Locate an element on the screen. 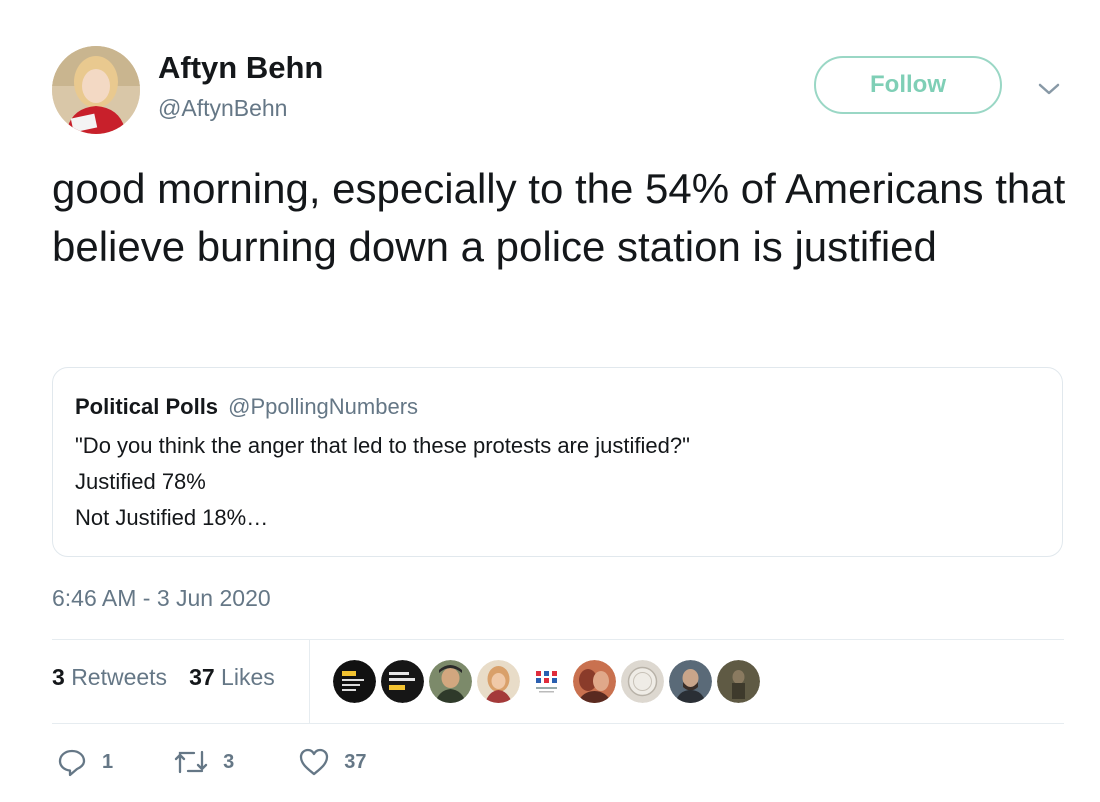 This screenshot has width=1100, height=802. liker-avatars is located at coordinates (546, 681).